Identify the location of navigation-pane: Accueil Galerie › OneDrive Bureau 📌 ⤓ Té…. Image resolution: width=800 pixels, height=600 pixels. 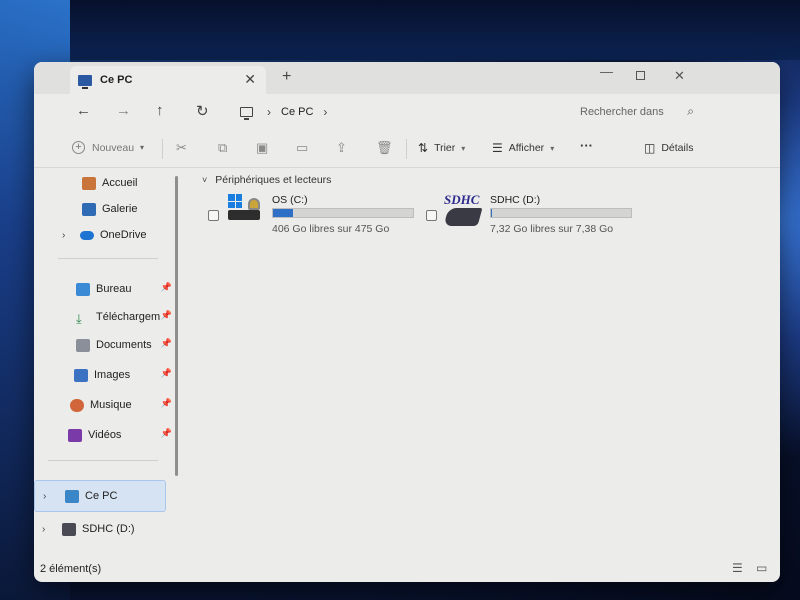
(107, 361).